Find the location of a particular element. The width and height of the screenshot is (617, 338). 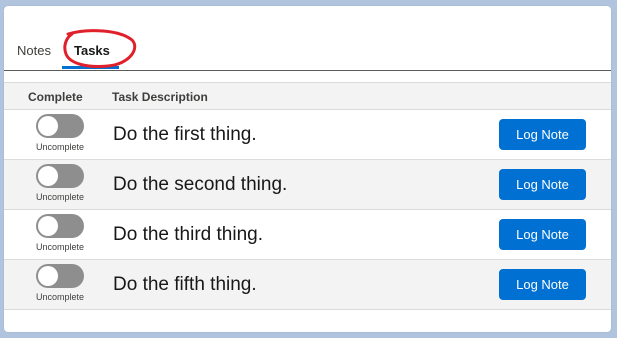

task-description: Do the fifth thing. is located at coordinates (185, 284).